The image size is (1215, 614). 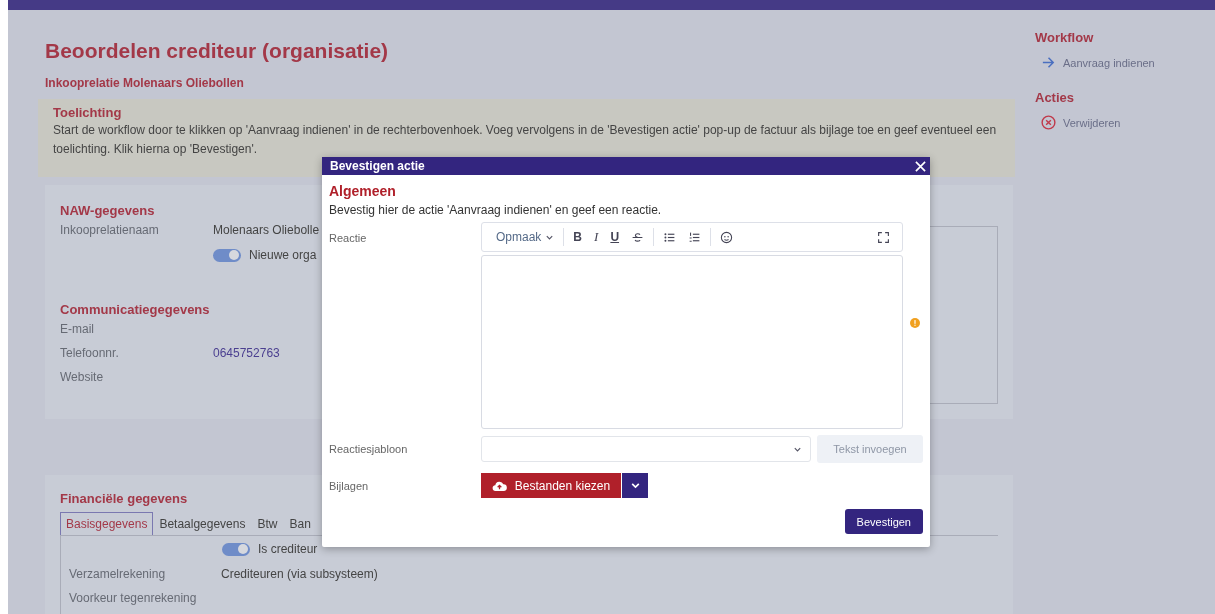 What do you see at coordinates (217, 51) in the screenshot?
I see `page-title: Beoordelen crediteur (organisatie)` at bounding box center [217, 51].